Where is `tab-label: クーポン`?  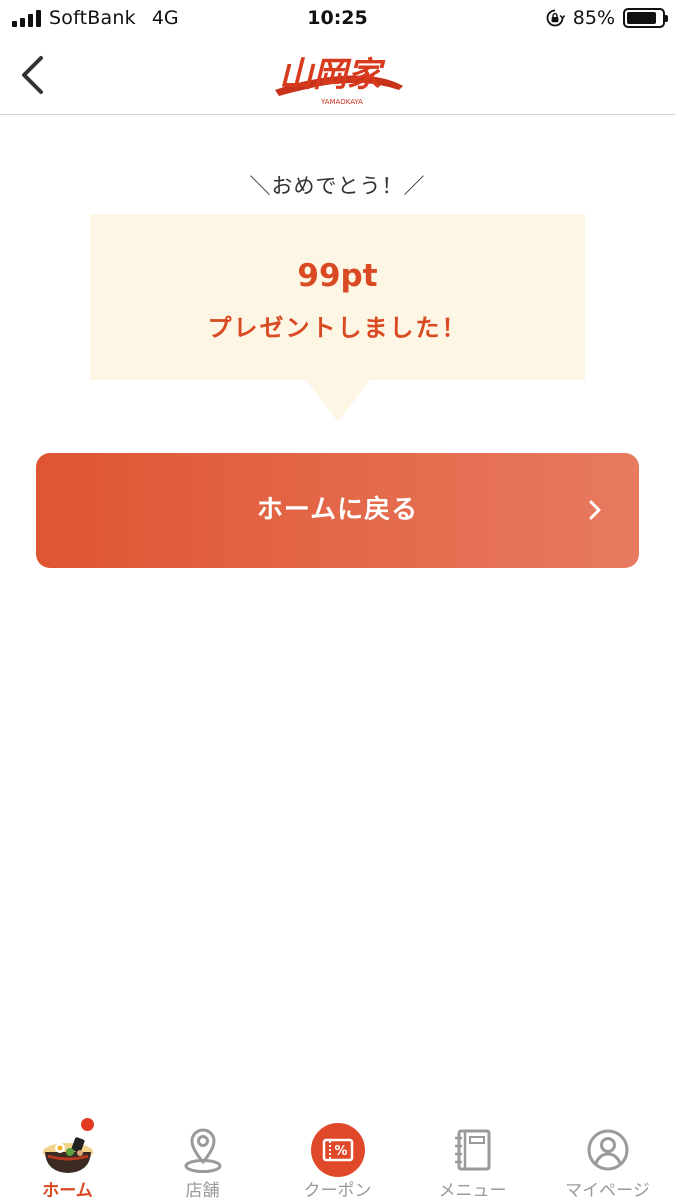 tab-label: クーポン is located at coordinates (337, 1190).